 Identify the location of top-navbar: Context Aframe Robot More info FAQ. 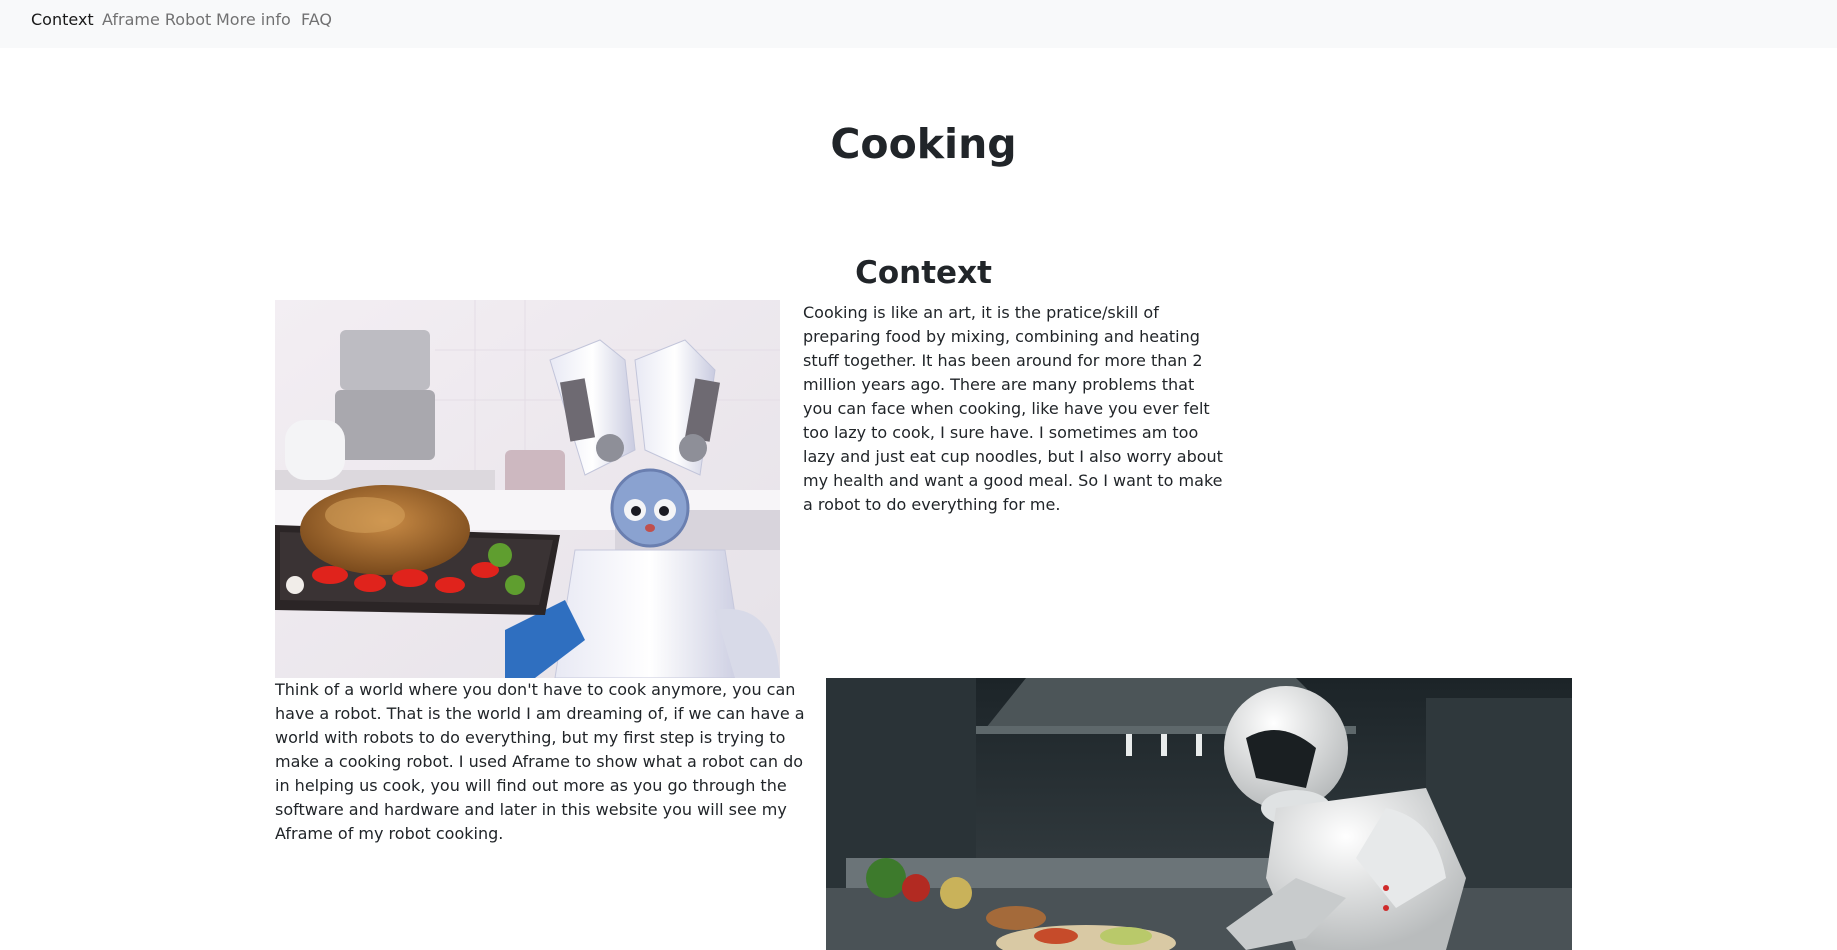
(918, 24).